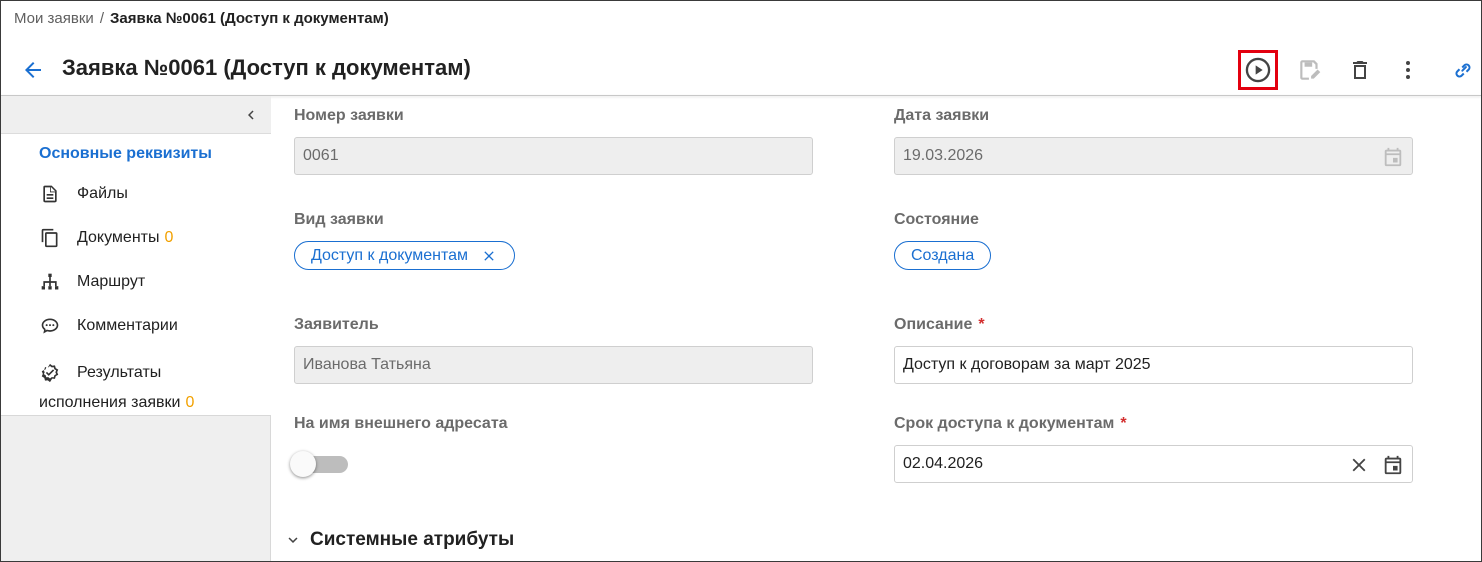 This screenshot has height=562, width=1482. I want to click on more-vertical-icon, so click(1408, 70).